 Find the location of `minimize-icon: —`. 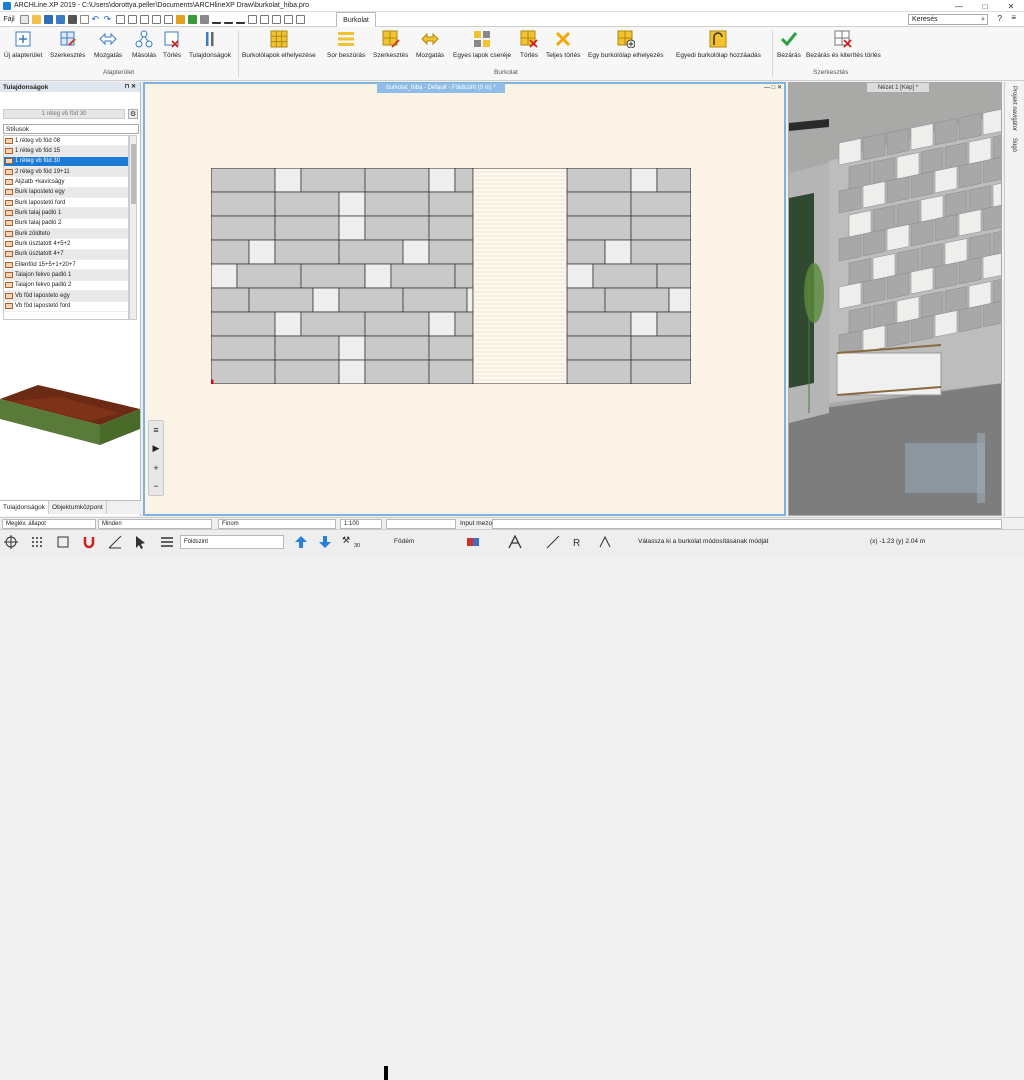

minimize-icon: — is located at coordinates (959, 6).